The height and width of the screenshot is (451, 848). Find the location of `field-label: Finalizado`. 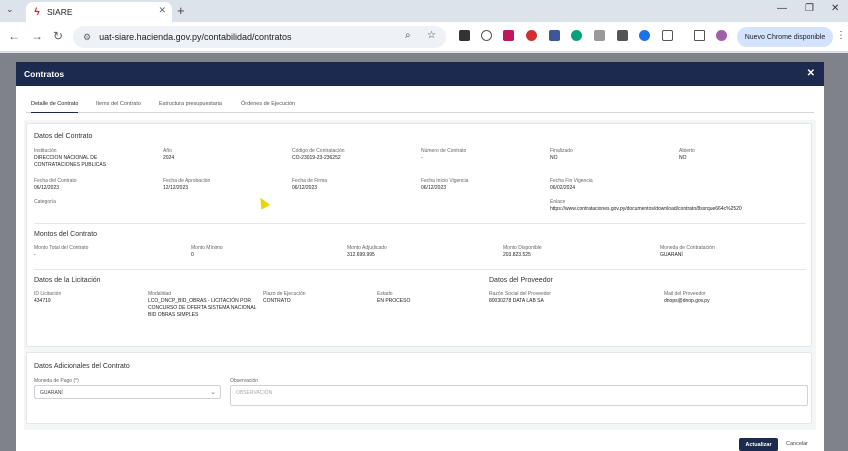

field-label: Finalizado is located at coordinates (561, 151).